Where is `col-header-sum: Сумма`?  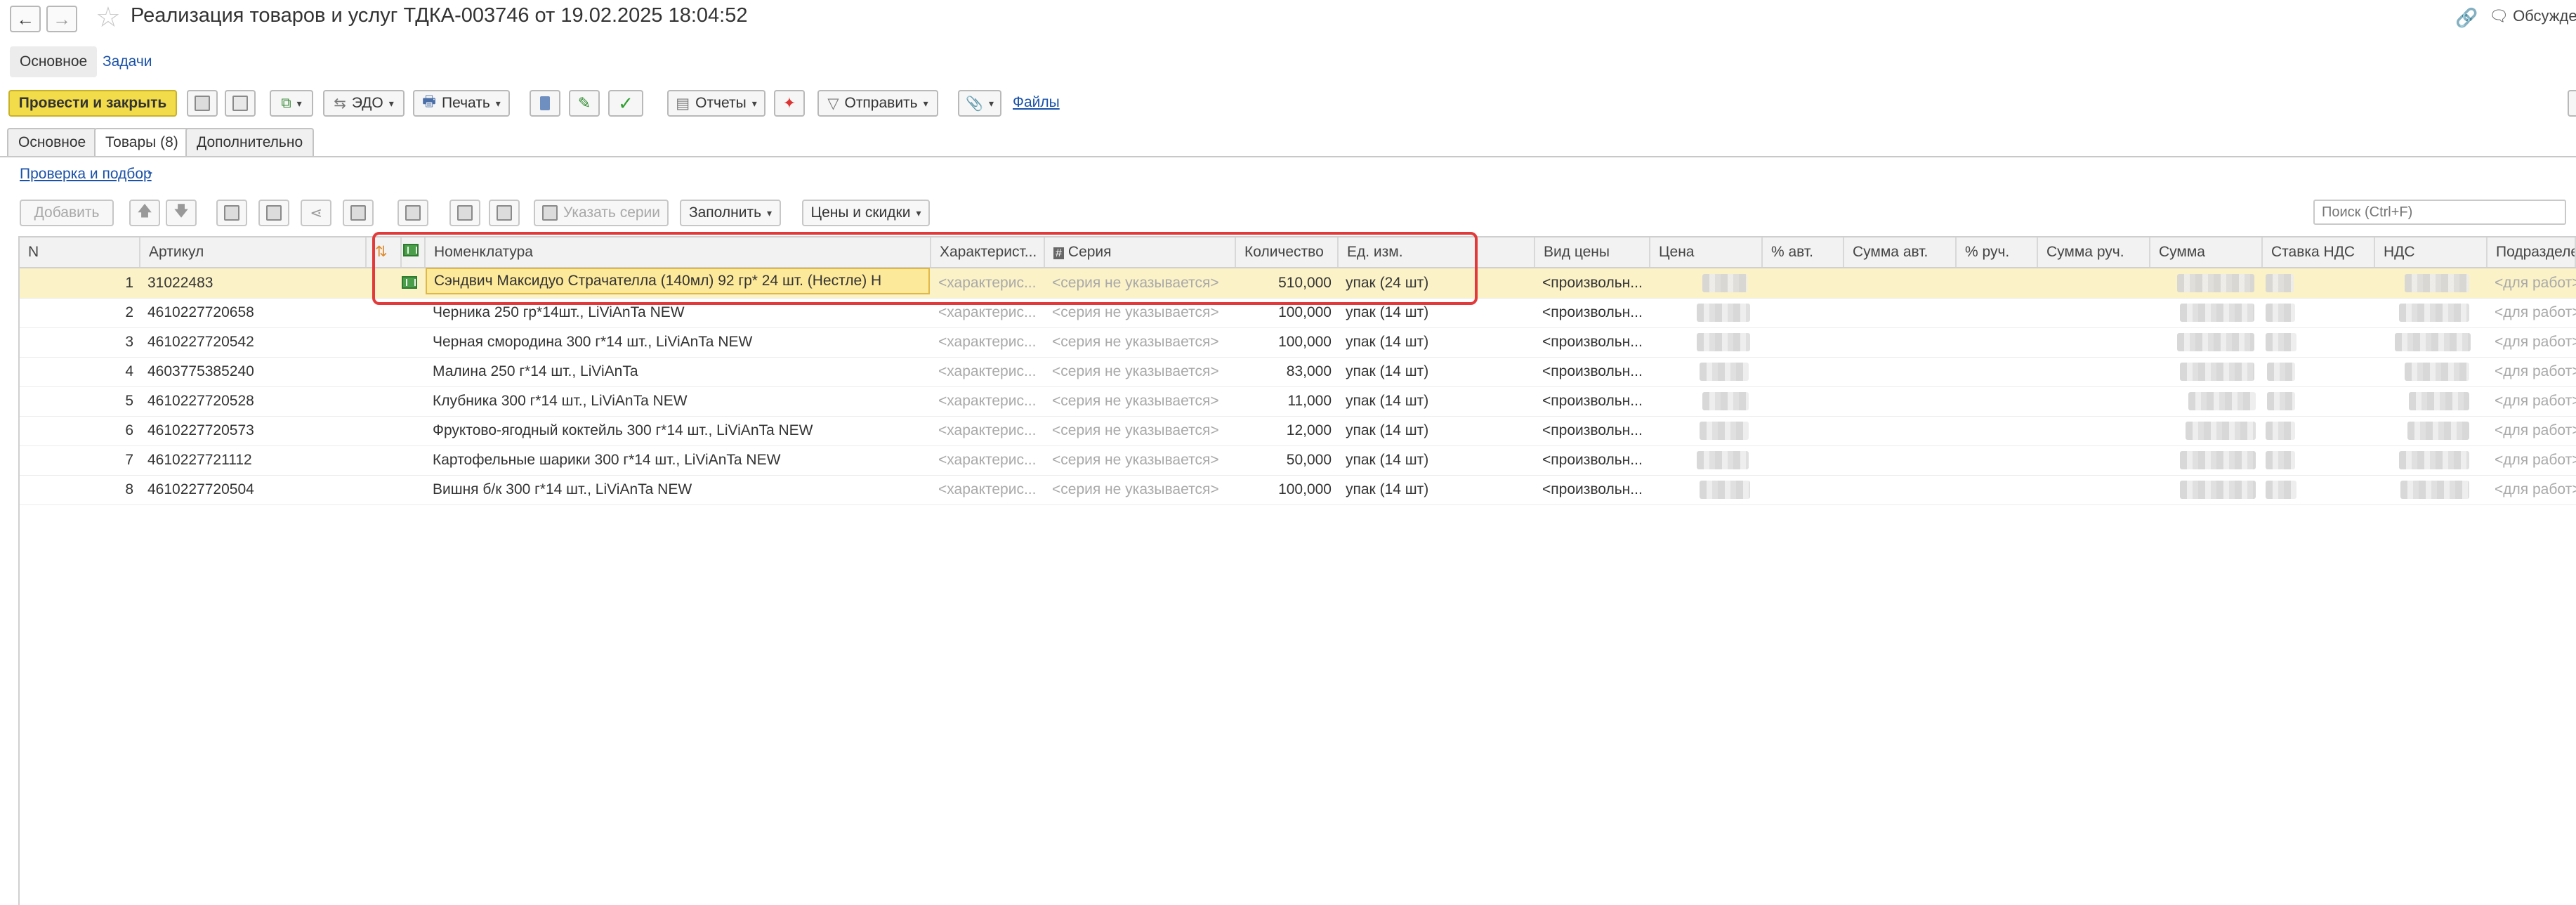
col-header-sum: Сумма is located at coordinates (2206, 252).